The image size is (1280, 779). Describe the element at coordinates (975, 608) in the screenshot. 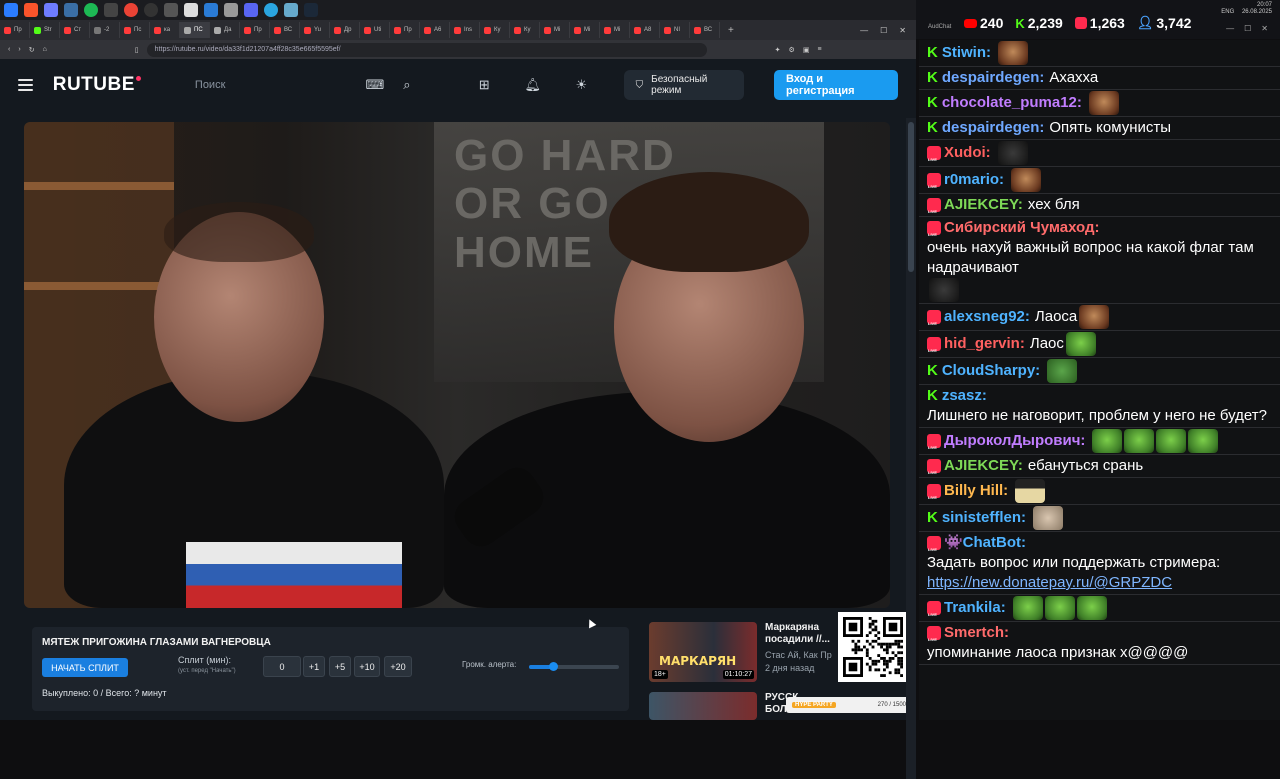

I see `chat-username: Trankila:` at that location.